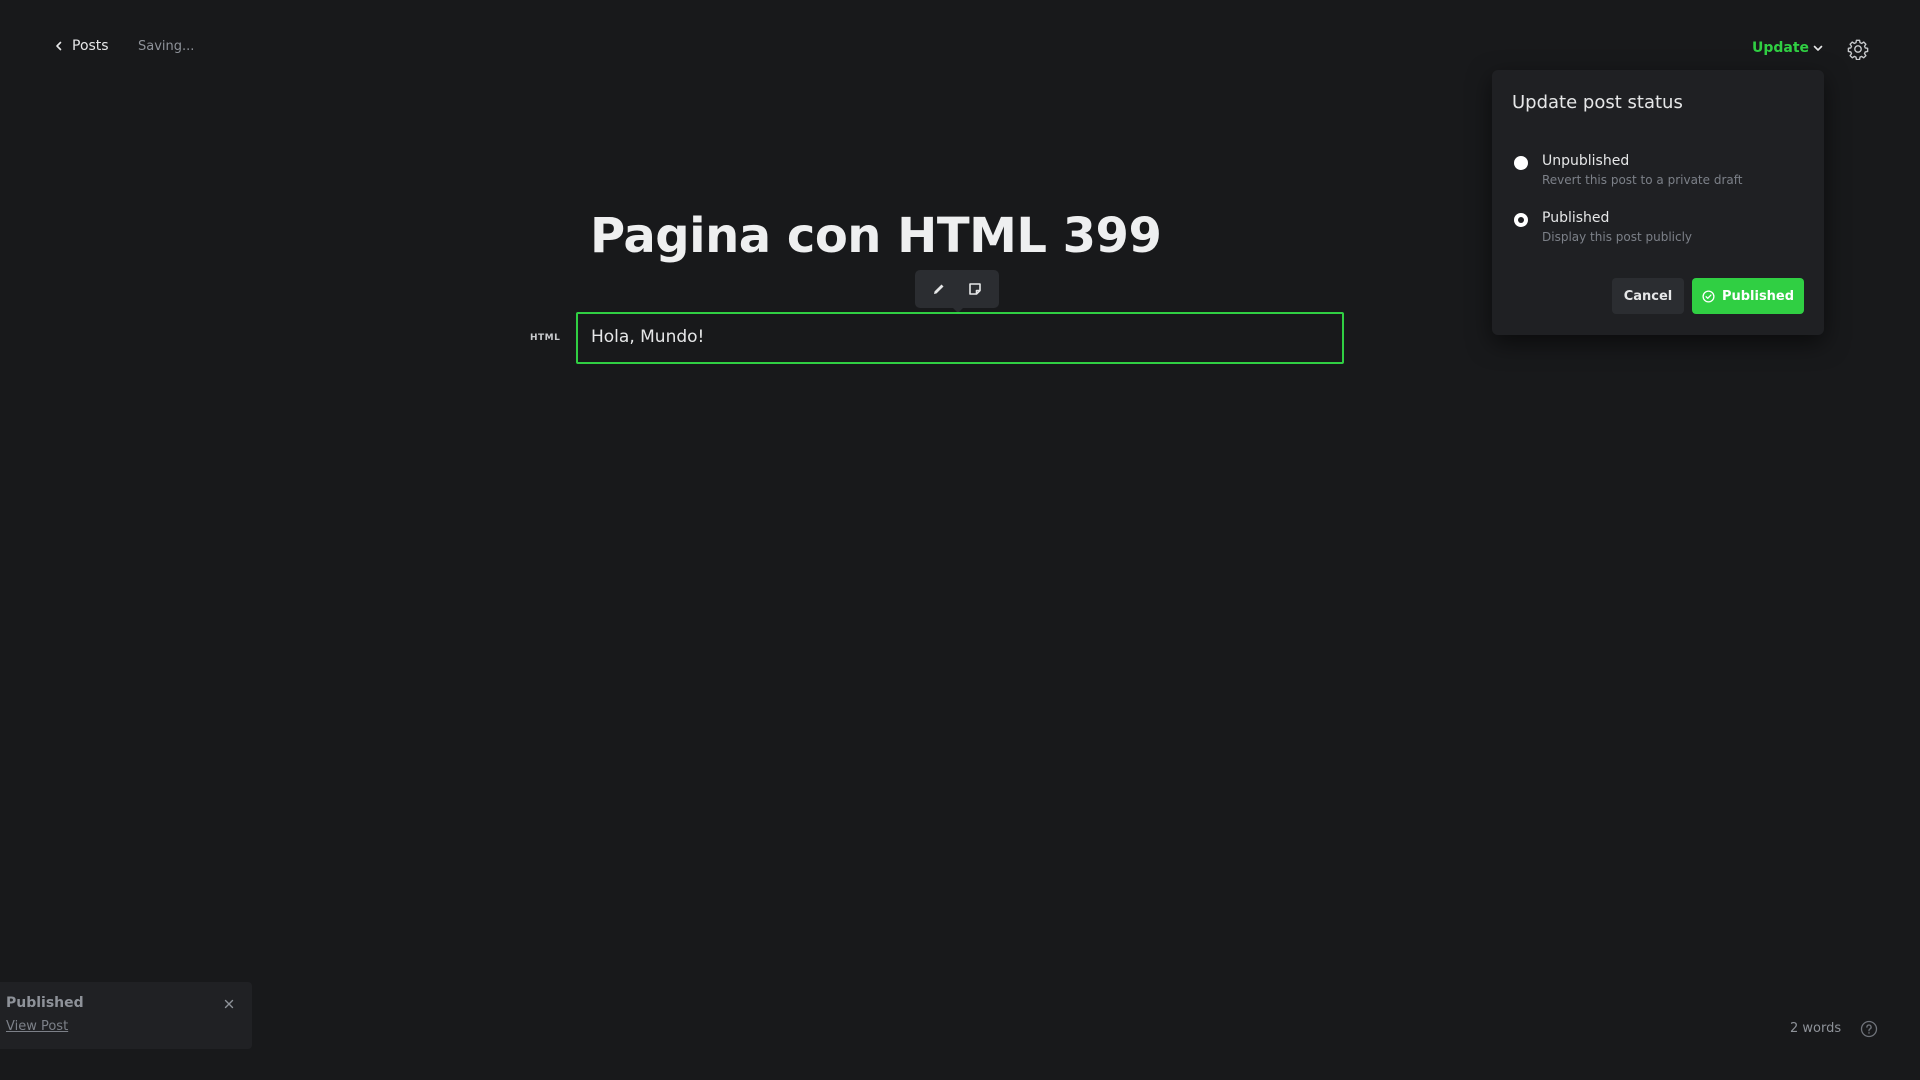 The width and height of the screenshot is (1920, 1080). What do you see at coordinates (1521, 220) in the screenshot?
I see `published-radio` at bounding box center [1521, 220].